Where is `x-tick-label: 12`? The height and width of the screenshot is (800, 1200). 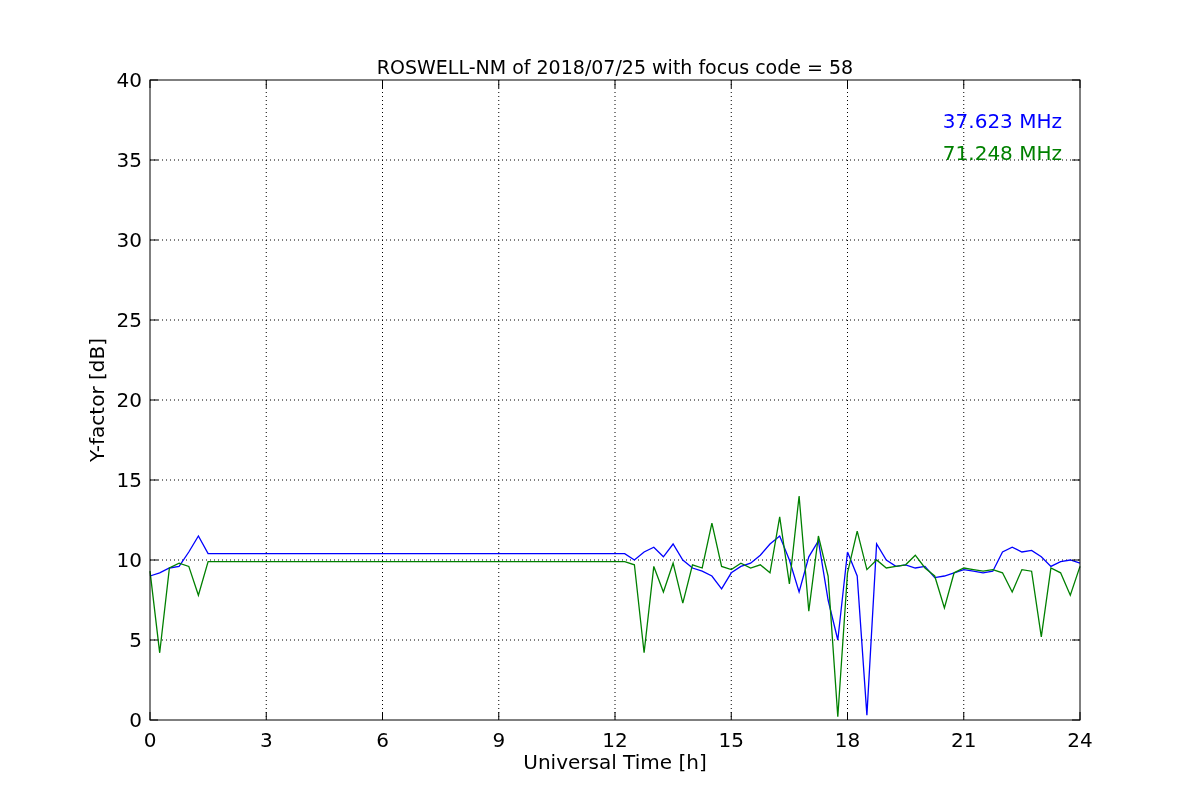
x-tick-label: 12 is located at coordinates (615, 740).